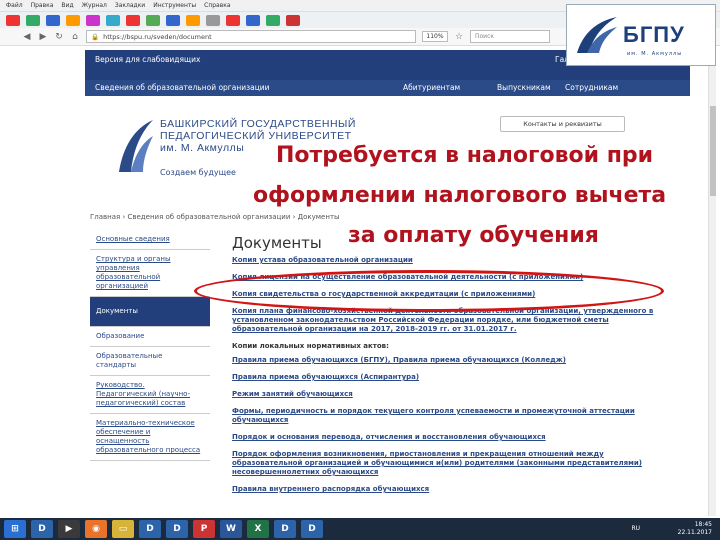  I want to click on folder-icon: ▭, so click(123, 529).